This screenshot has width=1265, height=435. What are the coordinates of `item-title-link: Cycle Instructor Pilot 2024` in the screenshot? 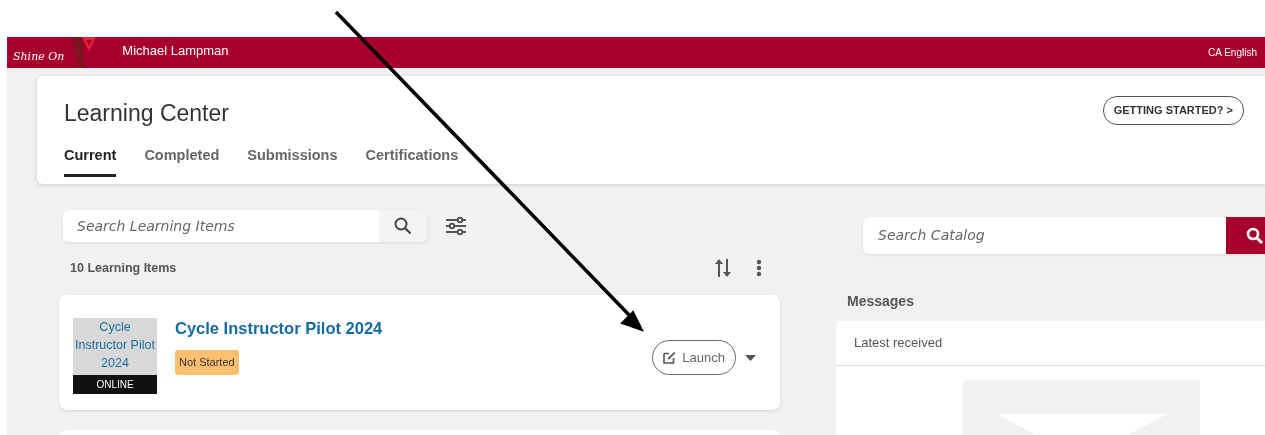 It's located at (279, 328).